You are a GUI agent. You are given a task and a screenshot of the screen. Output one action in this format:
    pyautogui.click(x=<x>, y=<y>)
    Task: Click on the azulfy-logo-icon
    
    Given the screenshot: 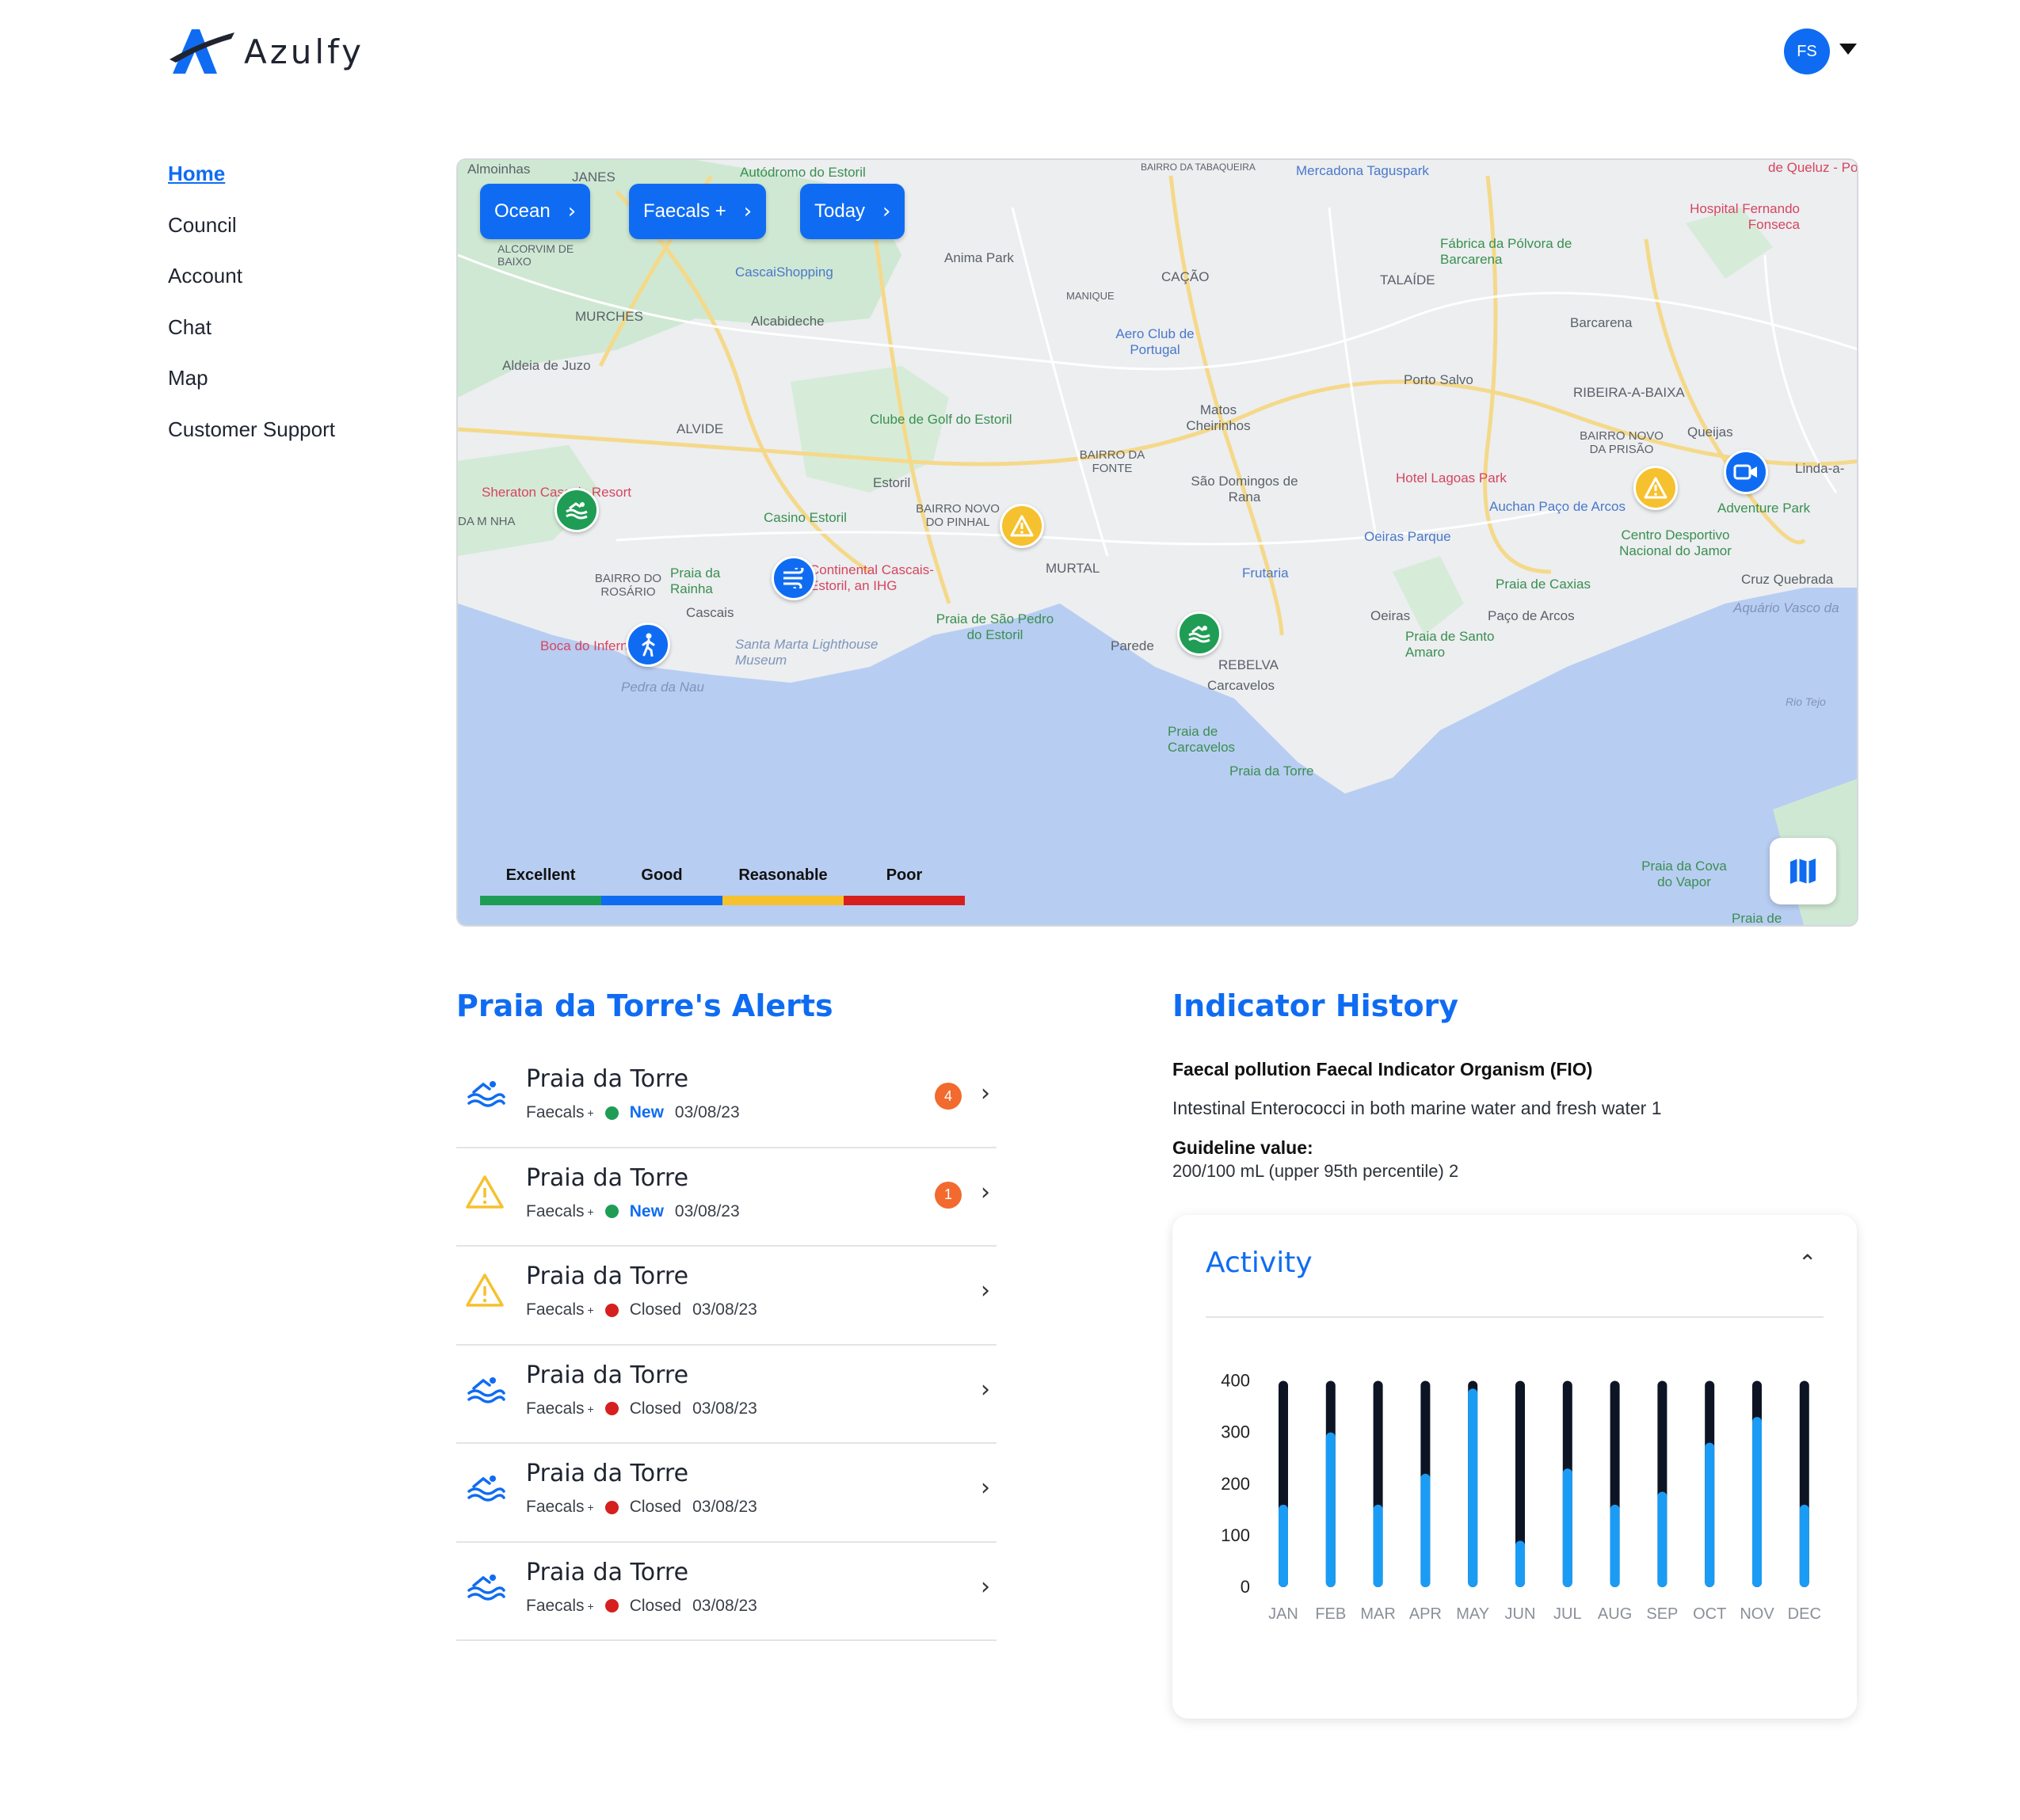 What is the action you would take?
    pyautogui.click(x=202, y=51)
    